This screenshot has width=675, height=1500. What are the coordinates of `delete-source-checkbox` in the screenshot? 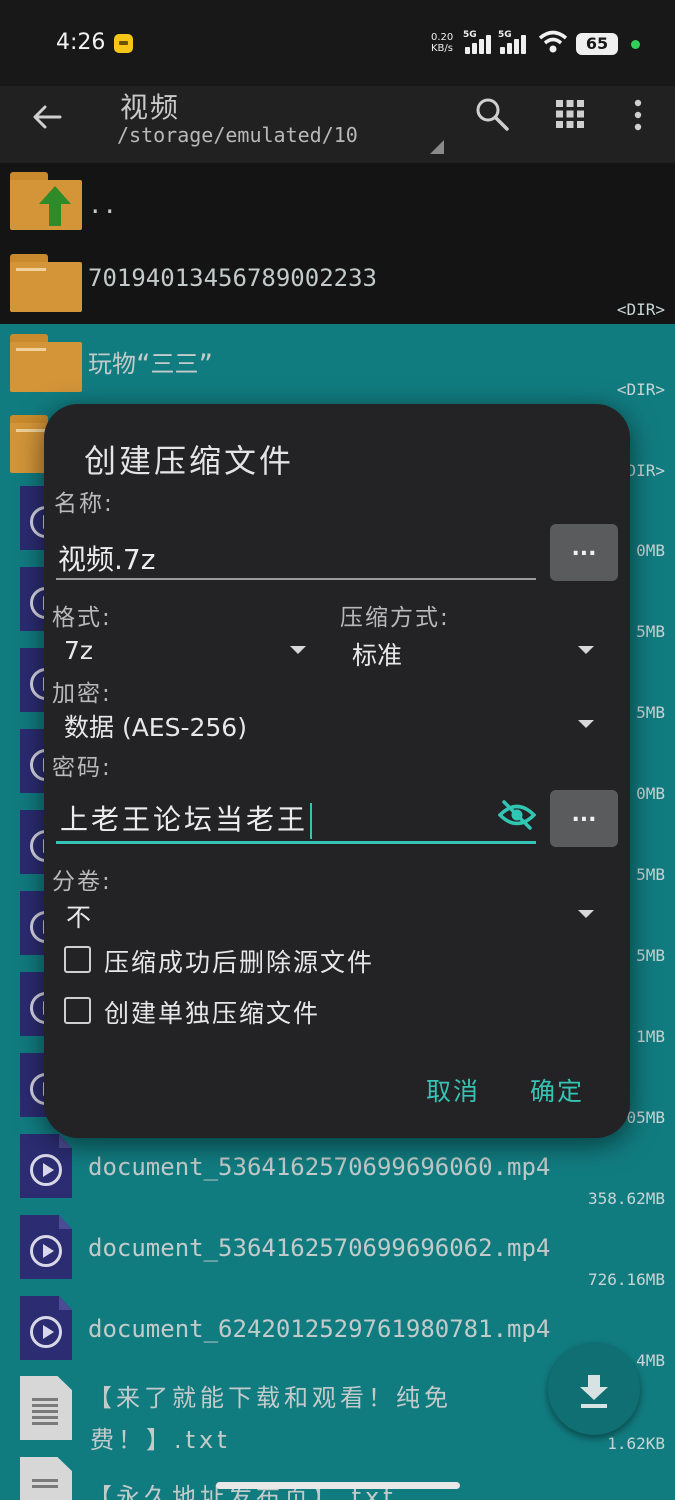 It's located at (77, 959).